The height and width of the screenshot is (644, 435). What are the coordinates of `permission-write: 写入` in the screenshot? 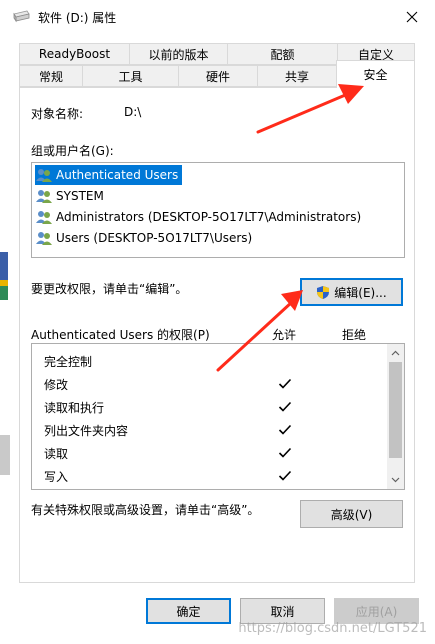 It's located at (56, 477).